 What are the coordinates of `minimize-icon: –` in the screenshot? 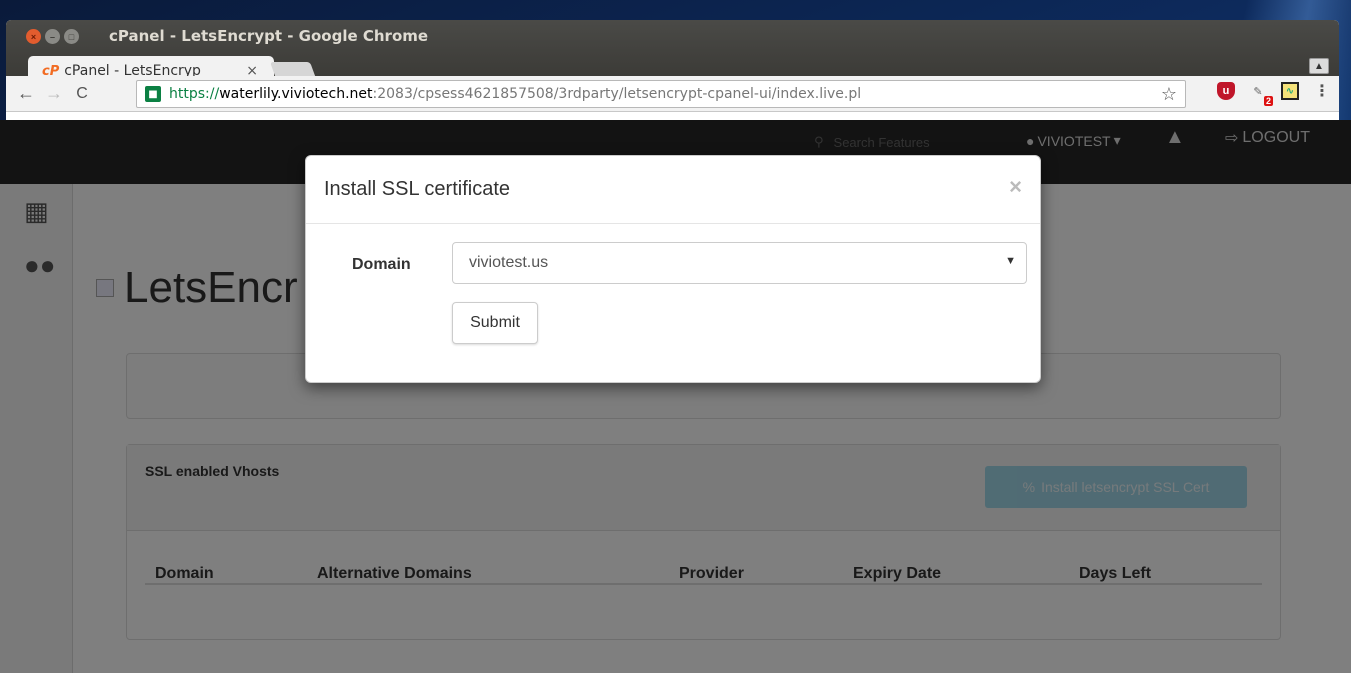 It's located at (52, 36).